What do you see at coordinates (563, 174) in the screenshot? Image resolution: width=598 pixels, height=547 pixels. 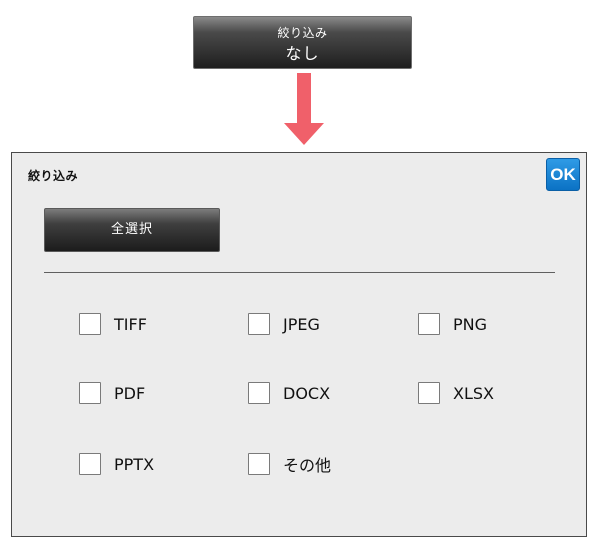 I see `ok-button: OK` at bounding box center [563, 174].